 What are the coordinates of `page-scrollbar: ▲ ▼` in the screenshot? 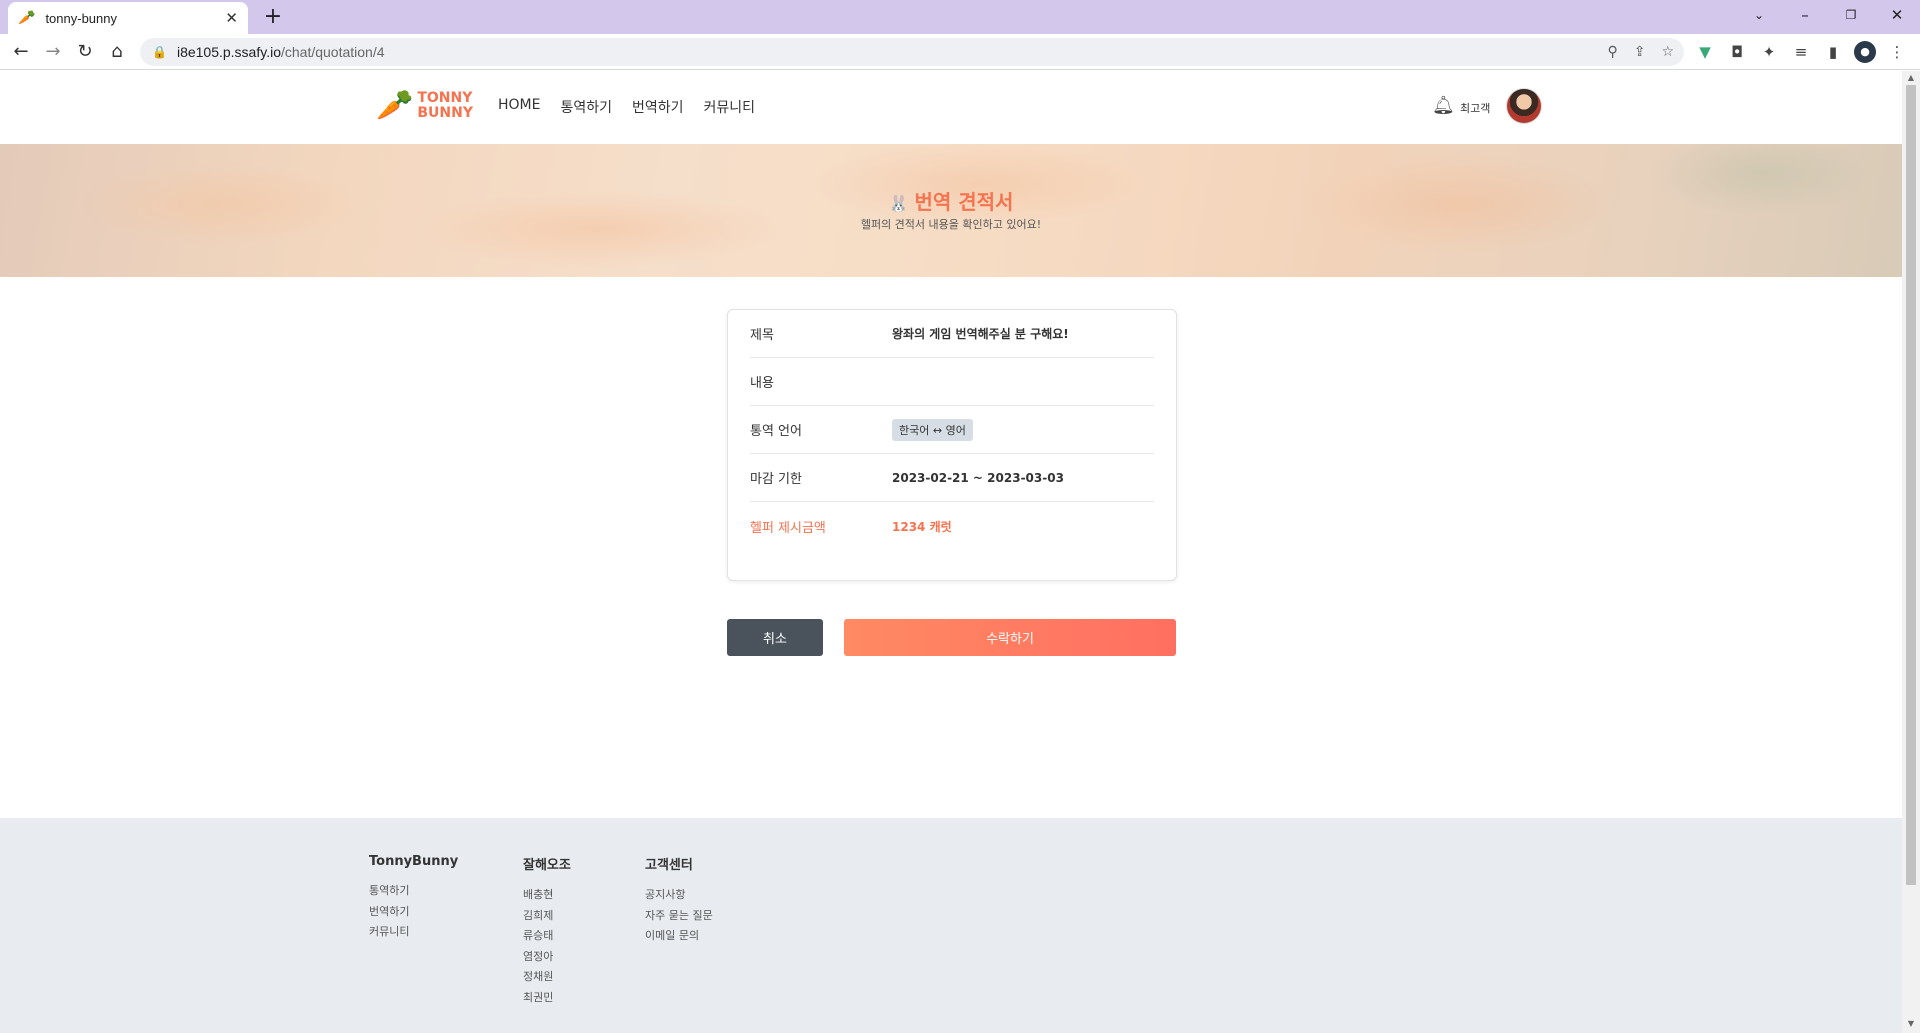 It's located at (1911, 552).